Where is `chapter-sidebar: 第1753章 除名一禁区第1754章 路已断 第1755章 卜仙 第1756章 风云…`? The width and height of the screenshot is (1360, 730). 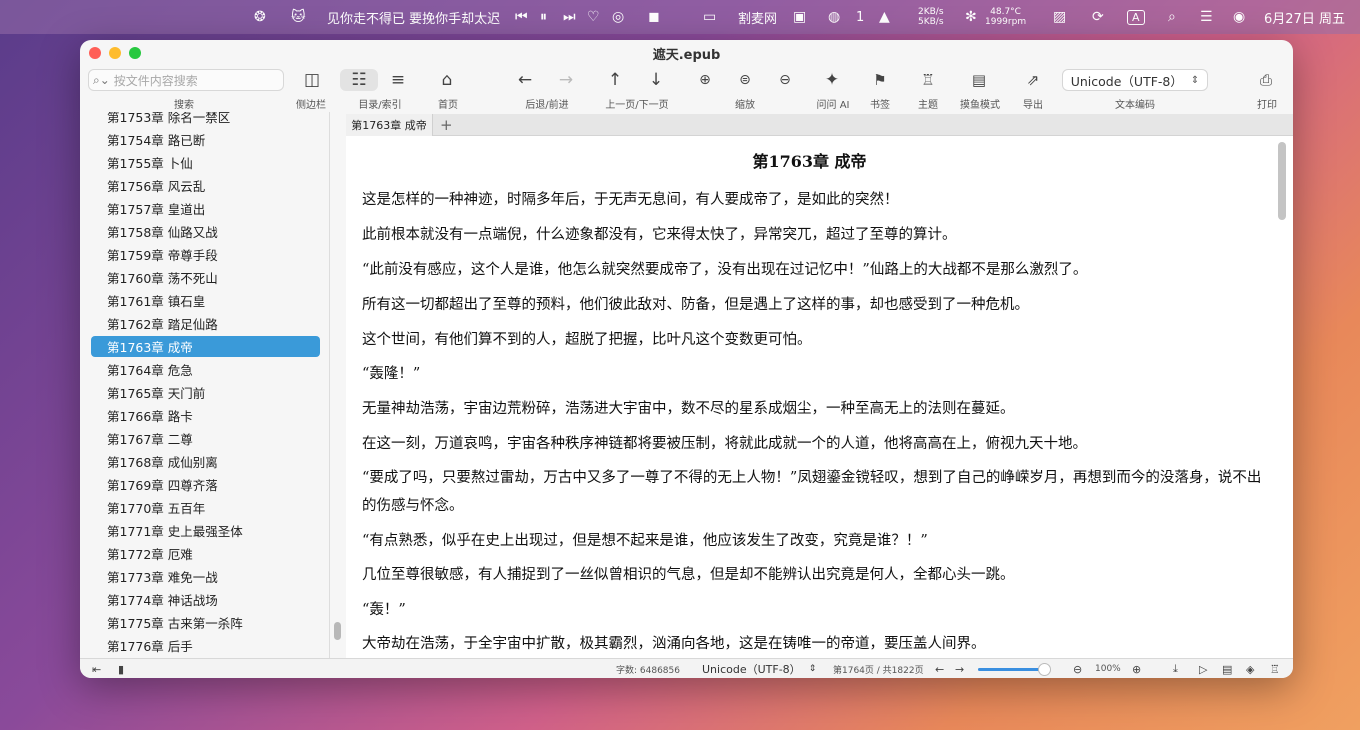 chapter-sidebar: 第1753章 除名一禁区第1754章 路已断 第1755章 卜仙 第1756章 风云… is located at coordinates (205, 385).